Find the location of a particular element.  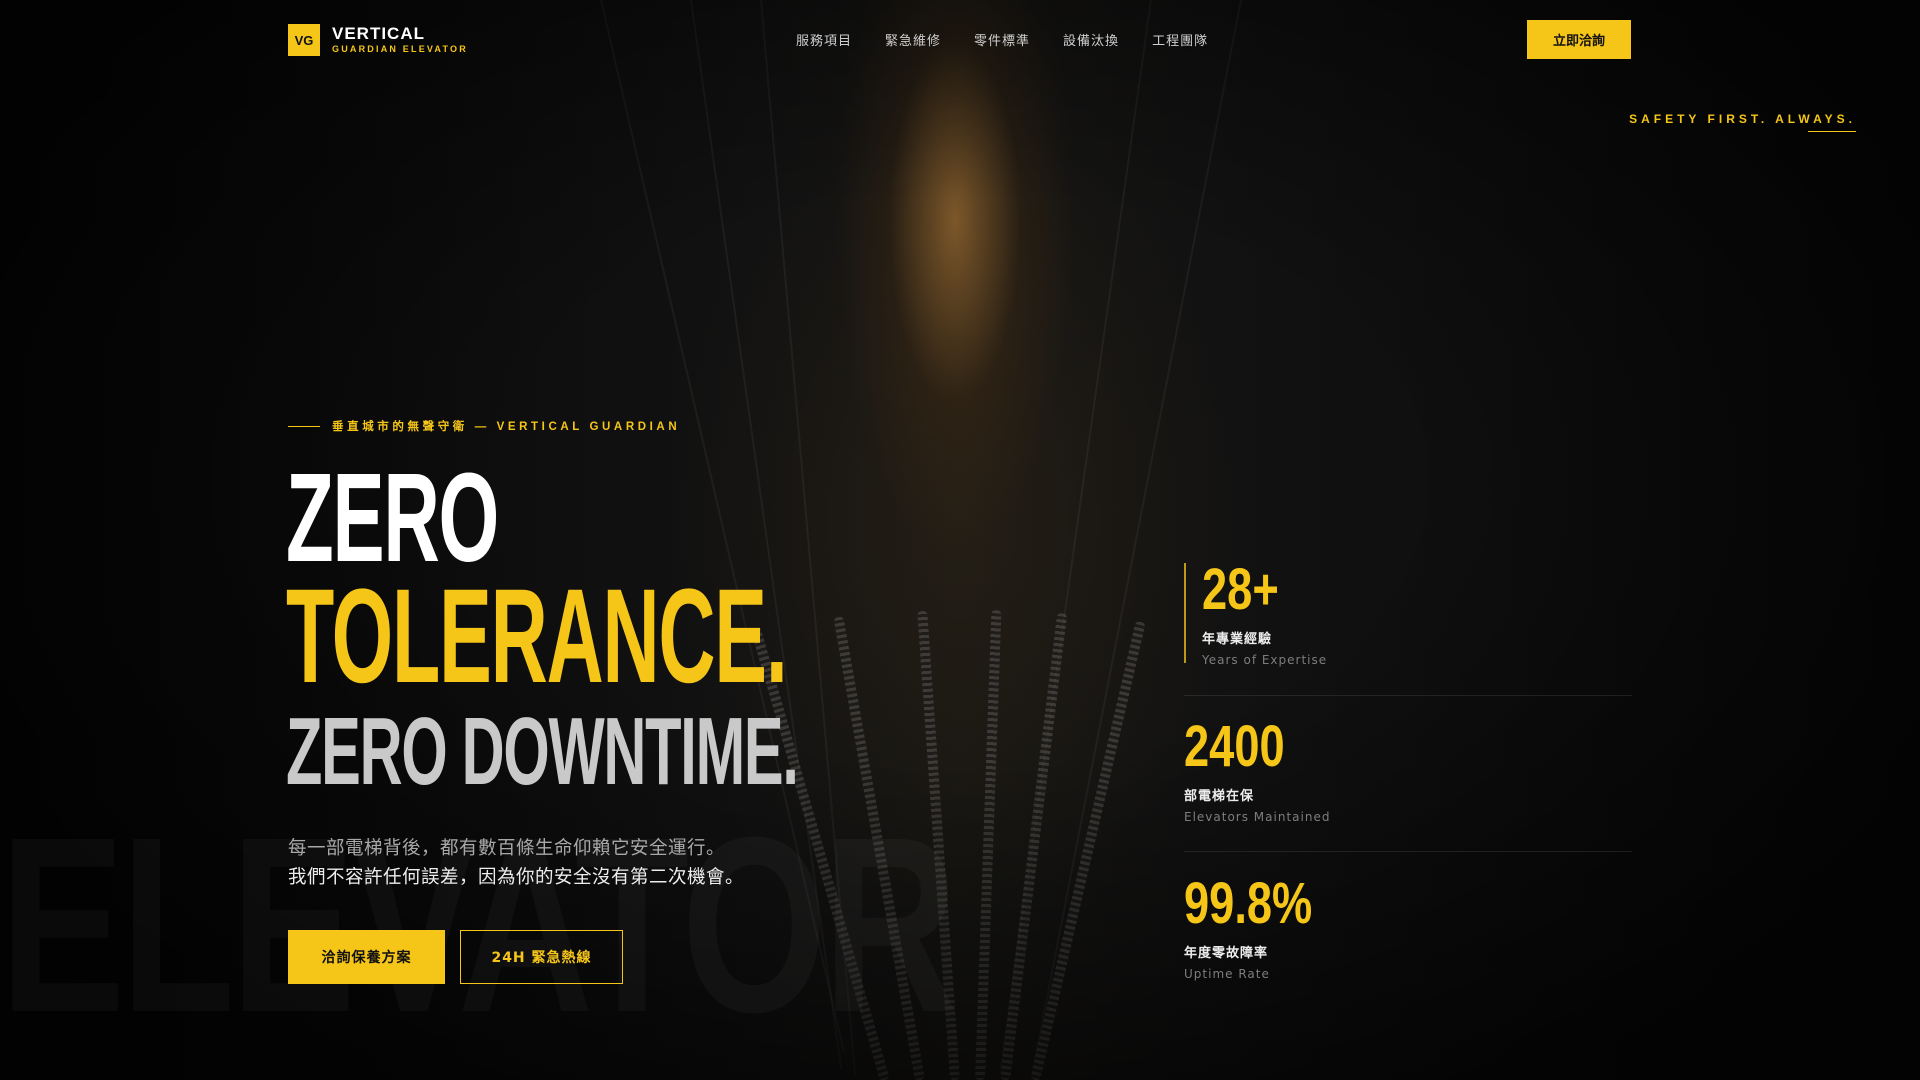

hero-eyebrow: 垂直城市的無聲守衛 — VERTICAL GUARDIAN is located at coordinates (484, 426).